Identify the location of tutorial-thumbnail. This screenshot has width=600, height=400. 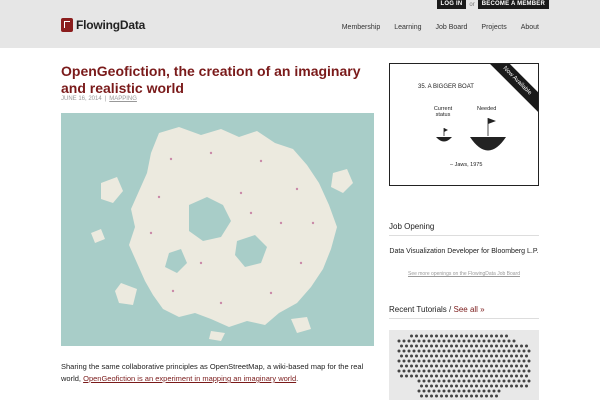
(464, 365).